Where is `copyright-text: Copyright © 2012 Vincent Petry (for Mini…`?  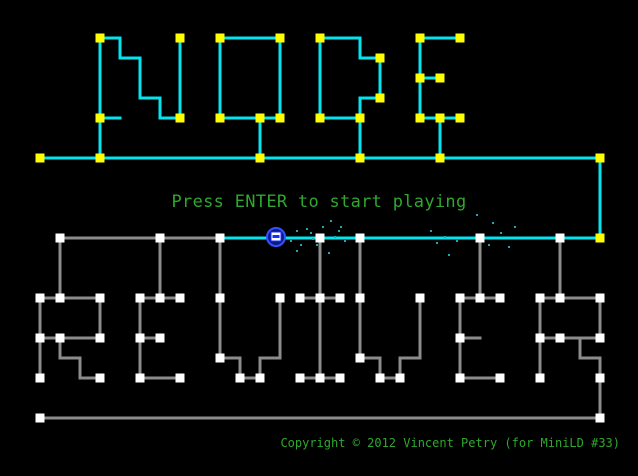
copyright-text: Copyright © 2012 Vincent Petry (for Mini… is located at coordinates (450, 443).